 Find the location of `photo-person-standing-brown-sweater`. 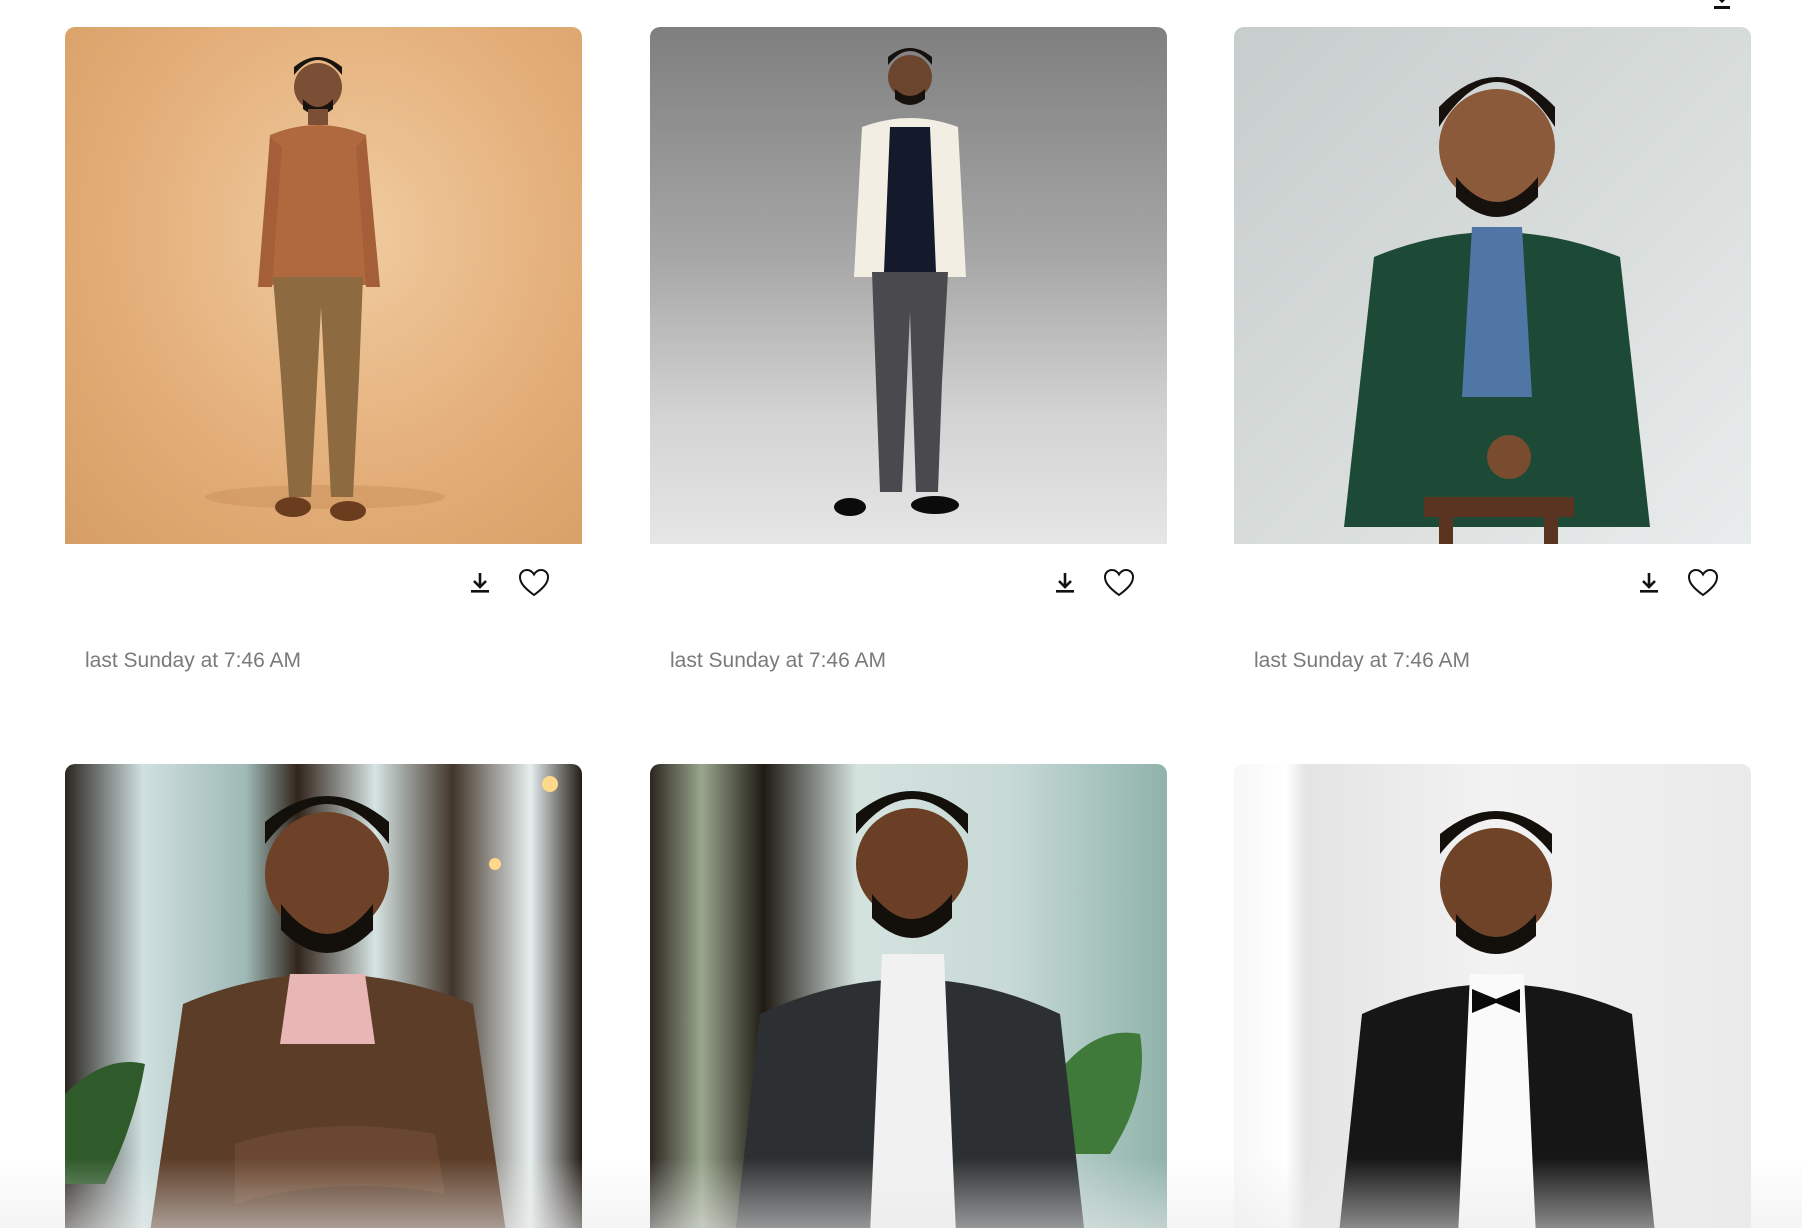

photo-person-standing-brown-sweater is located at coordinates (323, 285).